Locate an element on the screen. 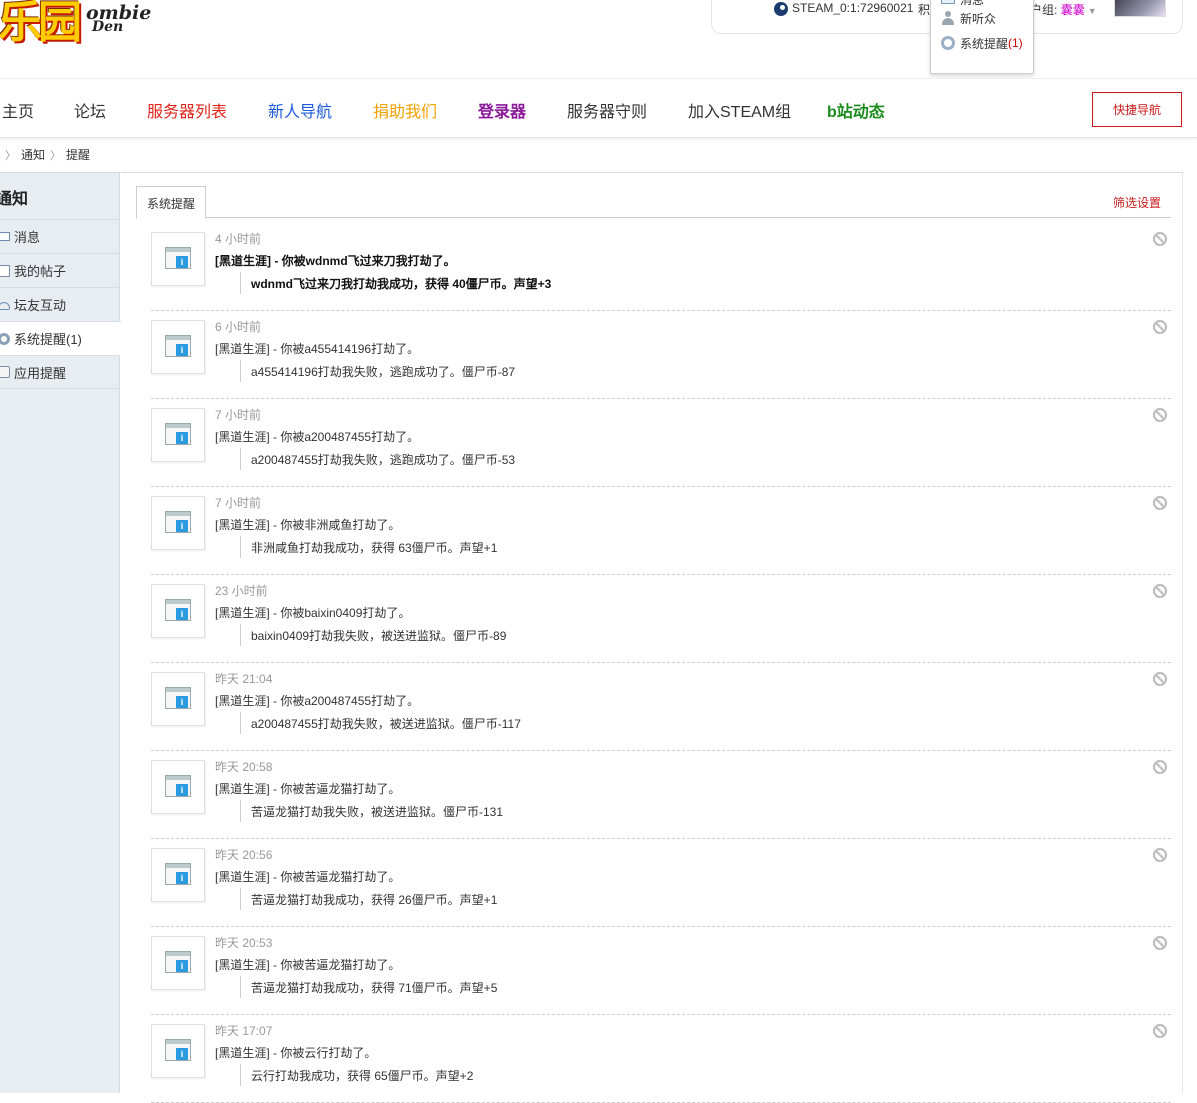 The height and width of the screenshot is (1103, 1197). logo-subtitle: ombie Den is located at coordinates (119, 18).